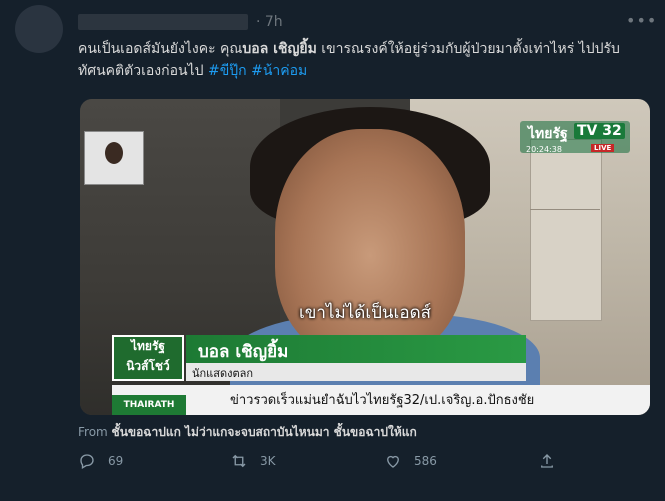  Describe the element at coordinates (566, 230) in the screenshot. I see `video-cabinet` at that location.